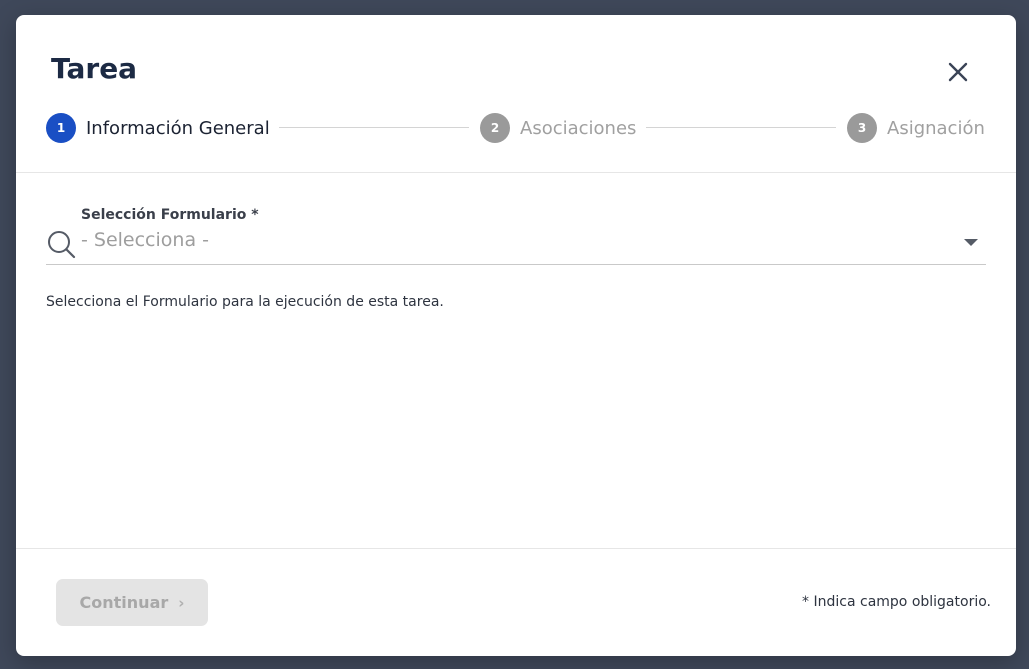 Image resolution: width=1029 pixels, height=669 pixels. Describe the element at coordinates (94, 68) in the screenshot. I see `dialog-title: Tarea` at that location.